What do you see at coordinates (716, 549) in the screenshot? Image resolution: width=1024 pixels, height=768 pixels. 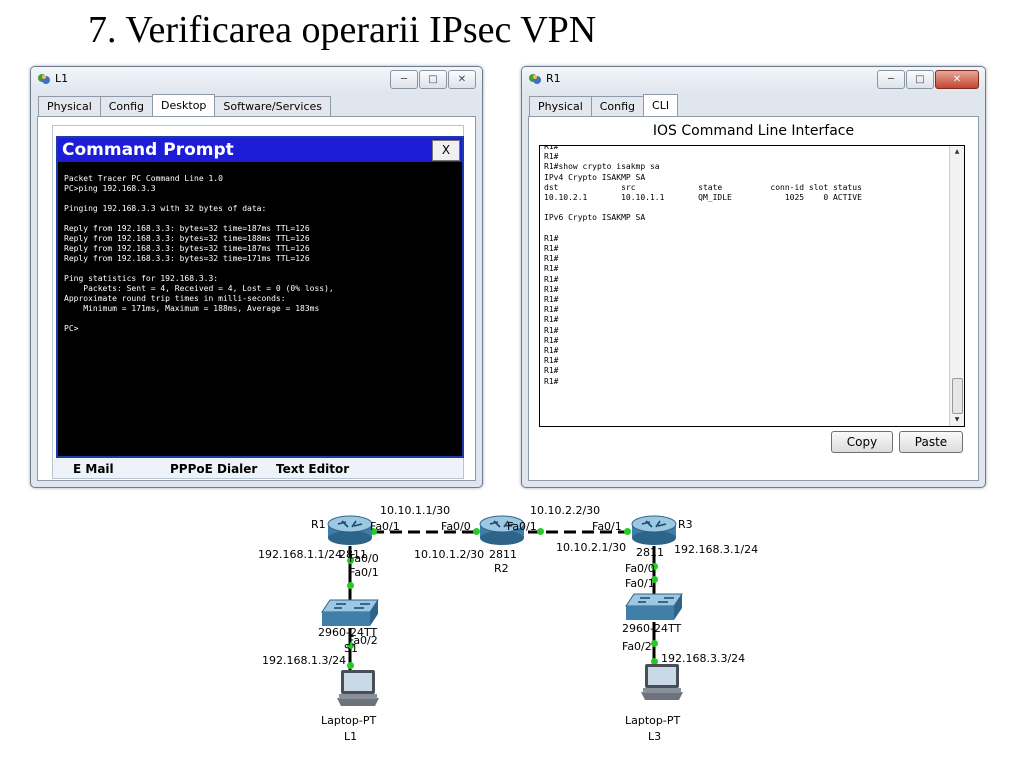 I see `r3-lan-ip-label: 192.168.3.1/24` at bounding box center [716, 549].